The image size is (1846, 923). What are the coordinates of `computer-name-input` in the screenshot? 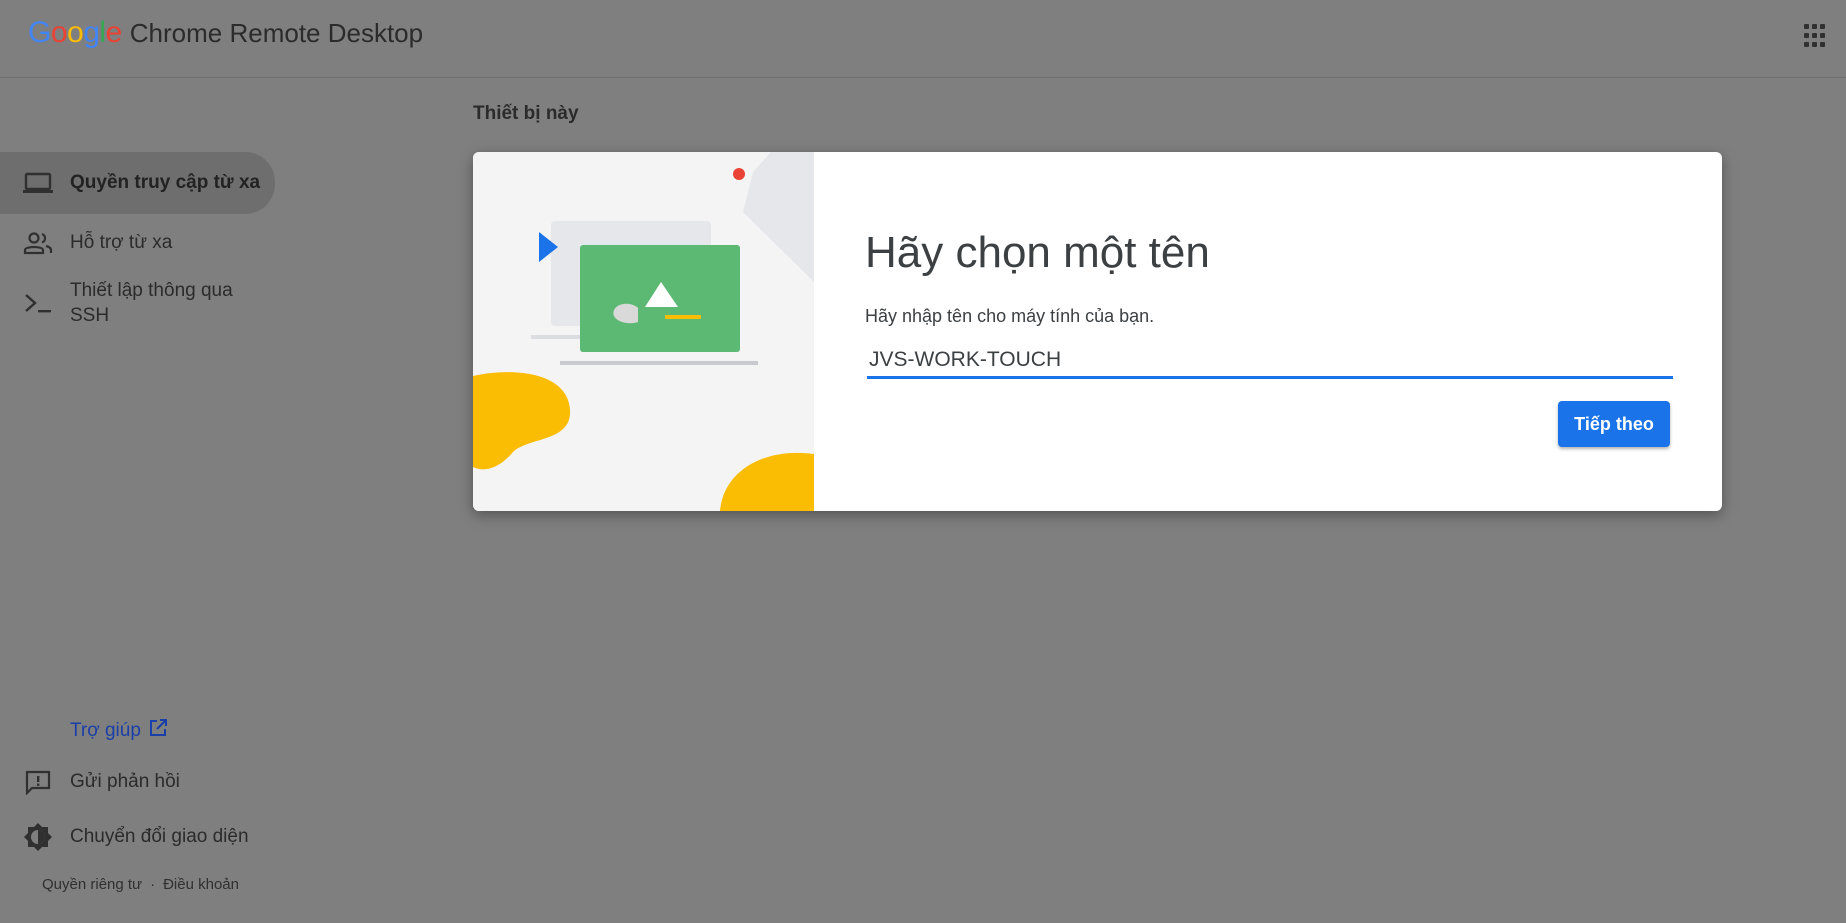 It's located at (1270, 361).